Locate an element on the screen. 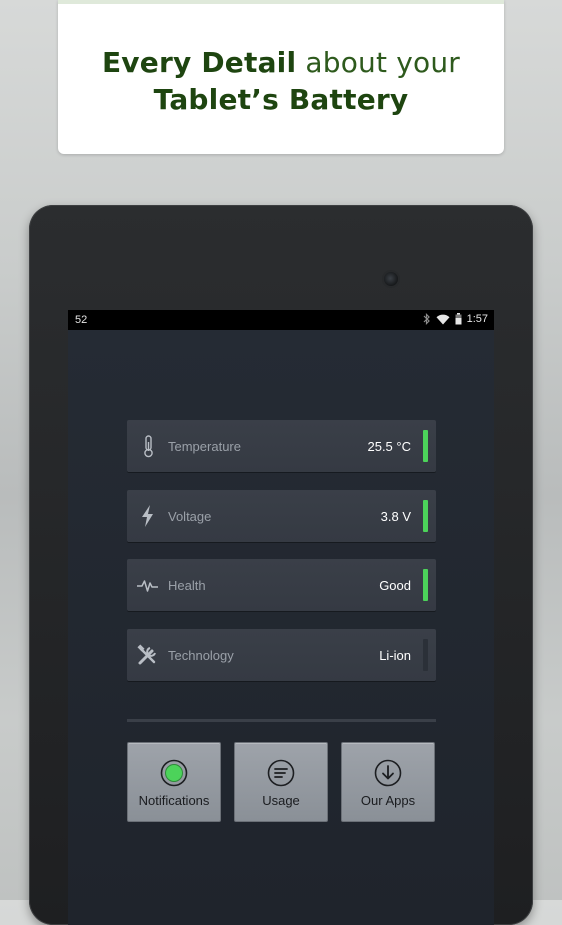 This screenshot has height=925, width=562. pulse-icon is located at coordinates (147, 586).